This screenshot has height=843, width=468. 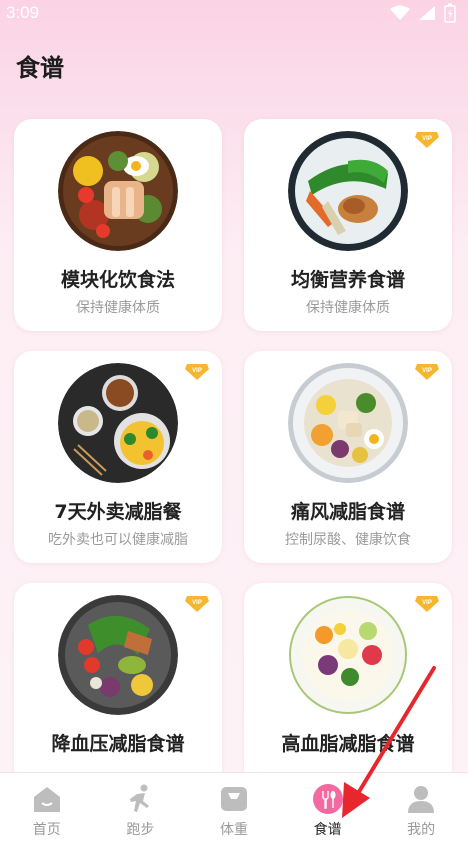 I want to click on nav-item-home: 首页, so click(x=47, y=808).